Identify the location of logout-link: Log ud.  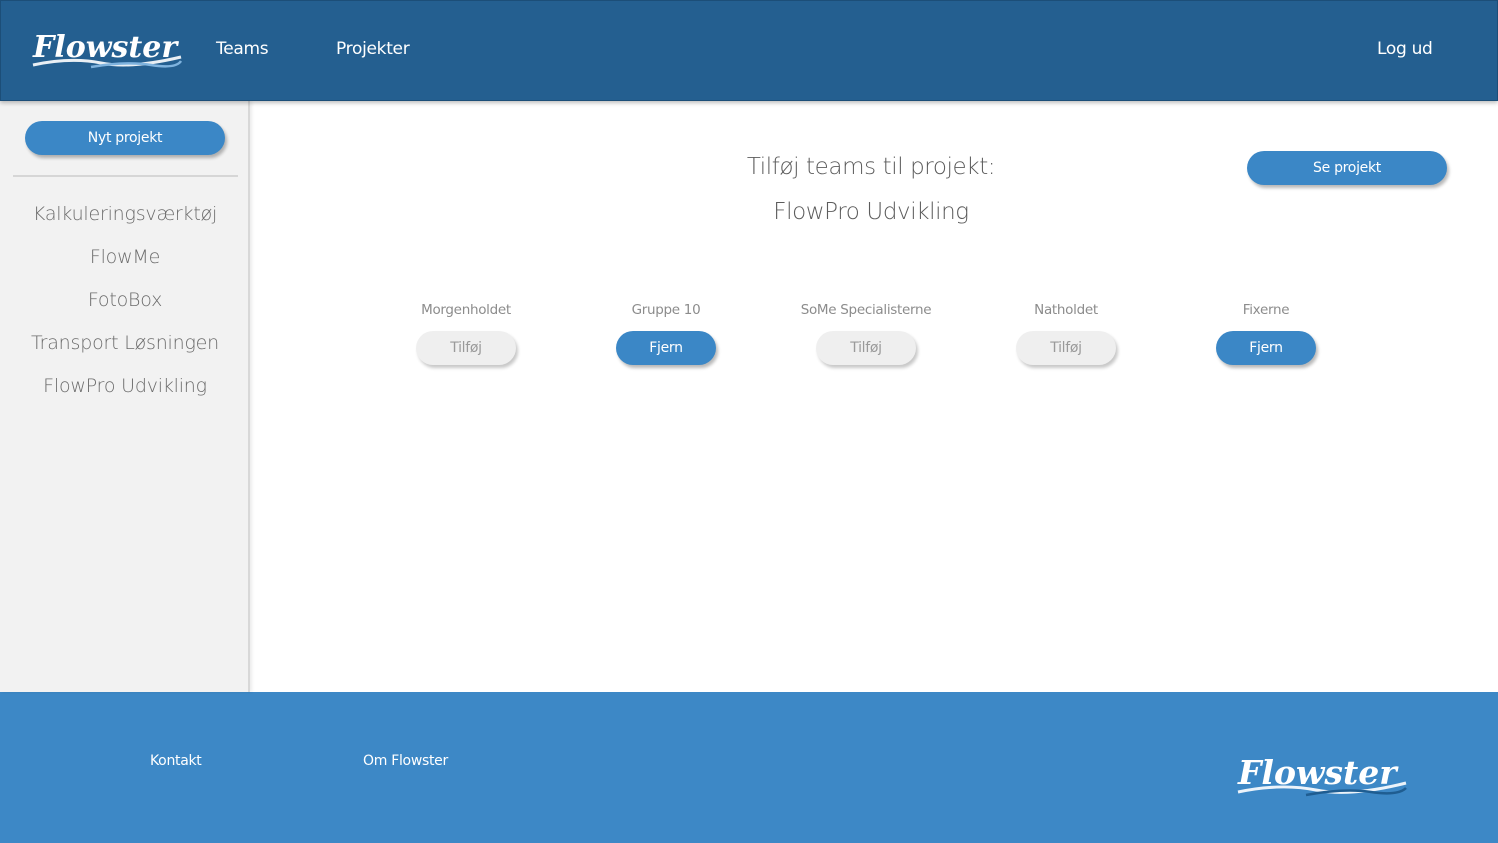
(1405, 49).